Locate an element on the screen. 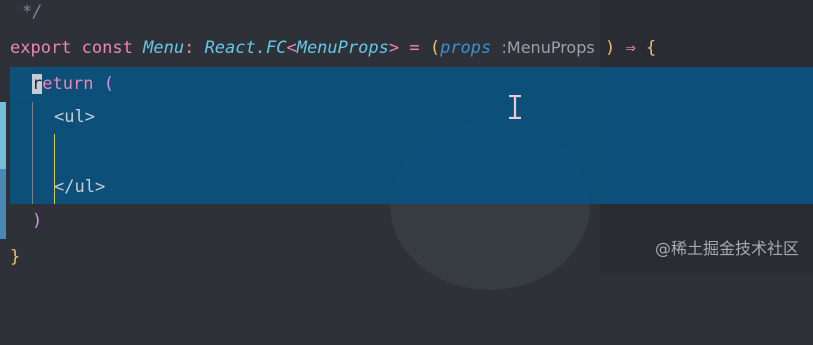 The width and height of the screenshot is (813, 345). close-brace: } is located at coordinates (15, 257).